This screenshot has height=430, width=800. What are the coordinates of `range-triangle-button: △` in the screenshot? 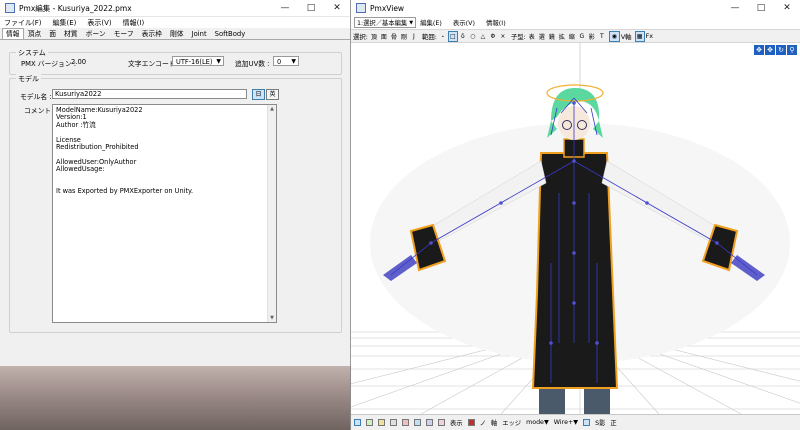 It's located at (483, 36).